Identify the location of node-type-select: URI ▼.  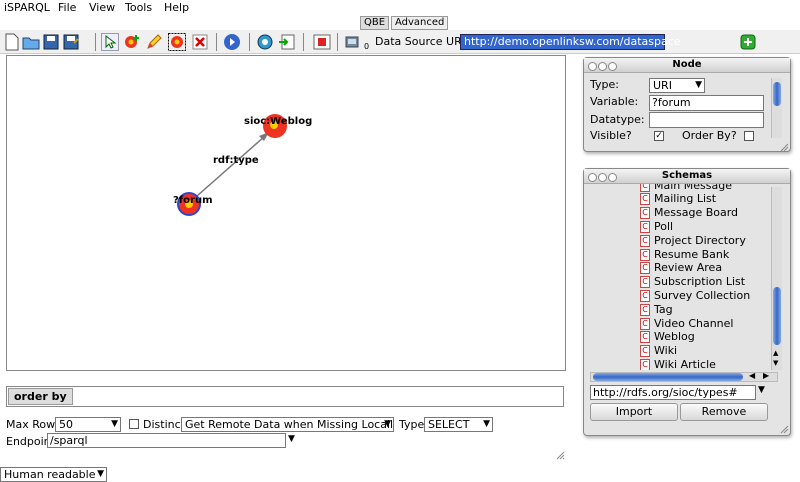
(677, 85).